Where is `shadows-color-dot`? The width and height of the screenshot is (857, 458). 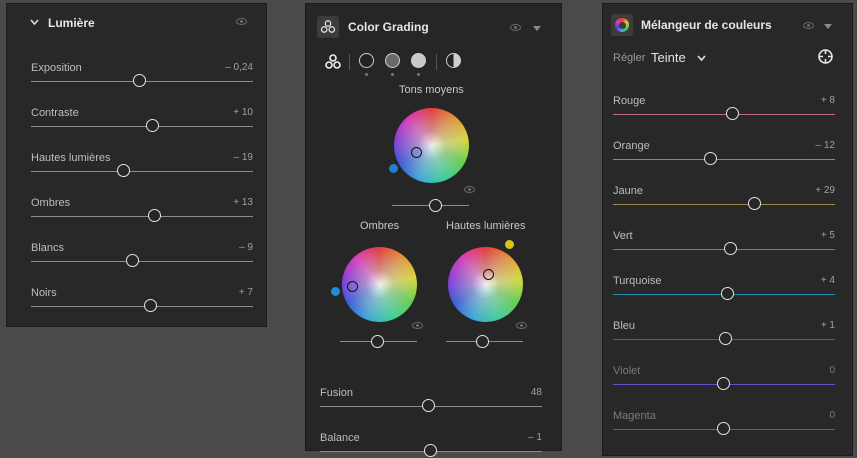 shadows-color-dot is located at coordinates (335, 291).